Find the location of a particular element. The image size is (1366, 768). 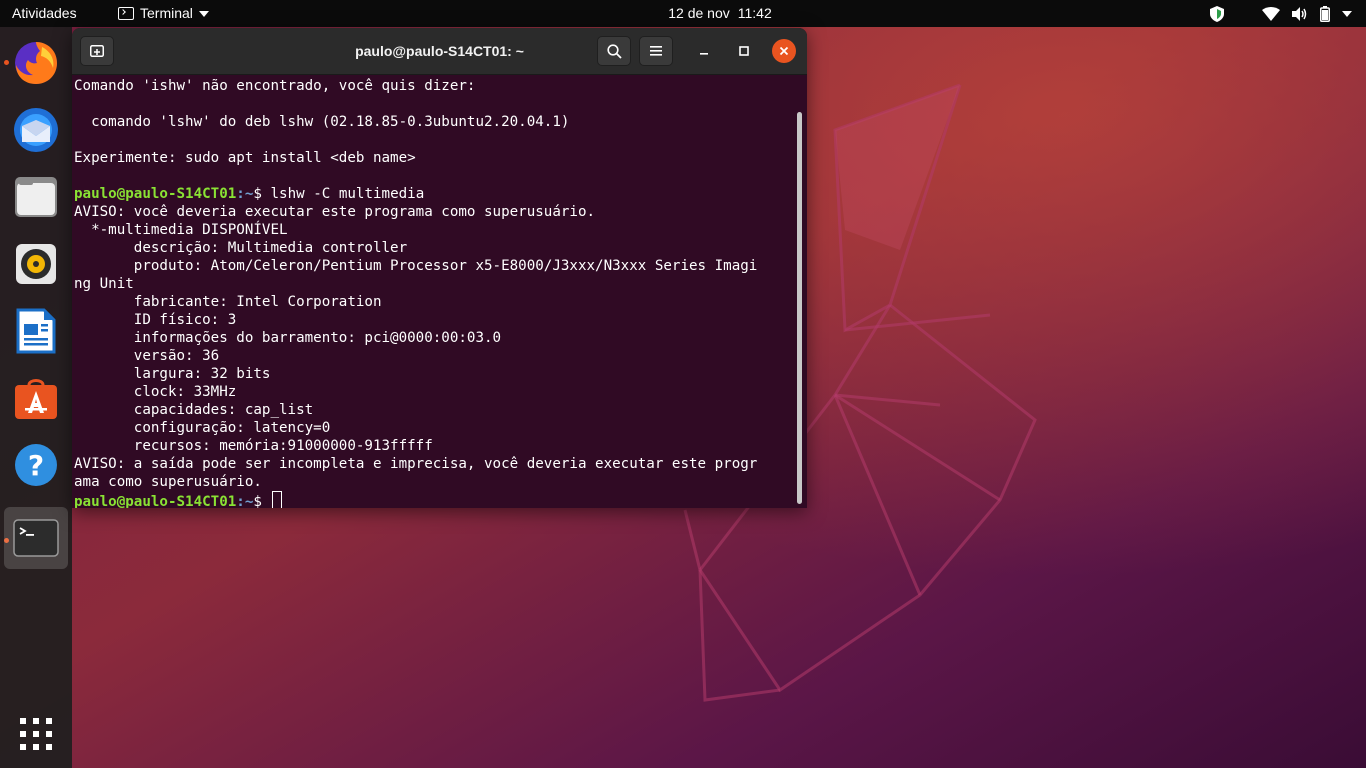

firefox-icon is located at coordinates (36, 63).